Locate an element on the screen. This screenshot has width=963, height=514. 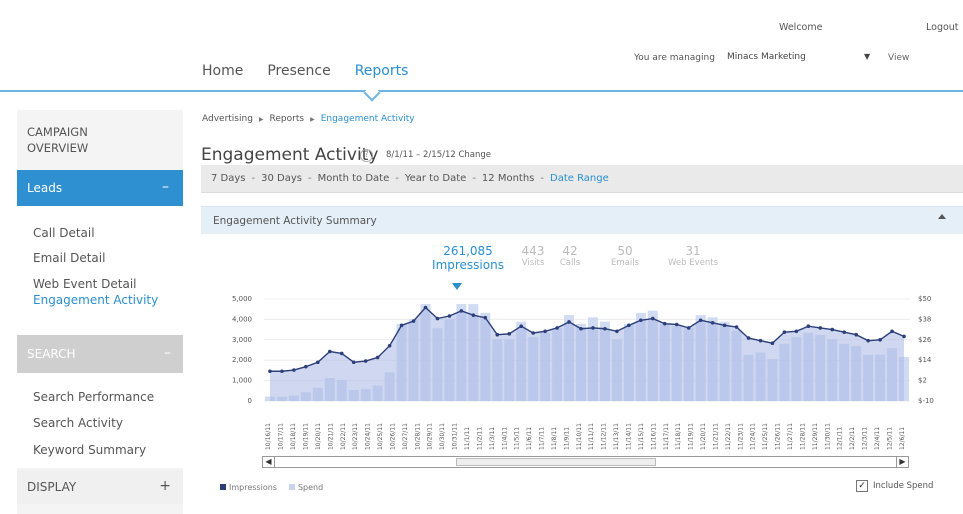
spend-area is located at coordinates (587, 354).